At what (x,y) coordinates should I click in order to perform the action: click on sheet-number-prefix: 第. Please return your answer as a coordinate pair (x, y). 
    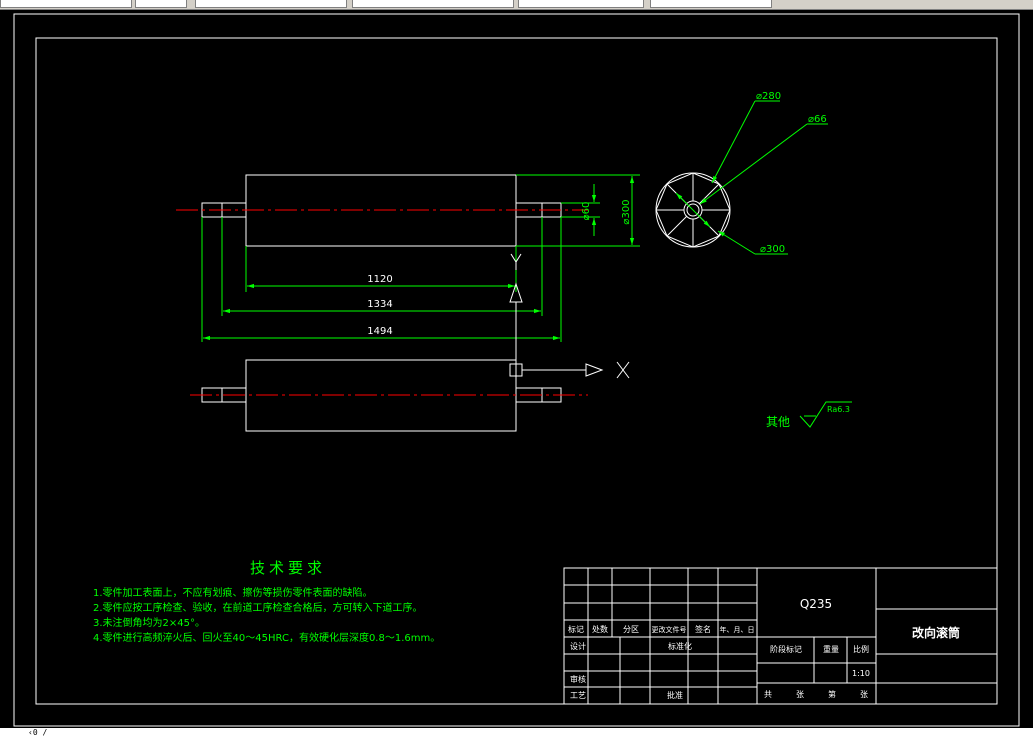
    Looking at the image, I should click on (832, 694).